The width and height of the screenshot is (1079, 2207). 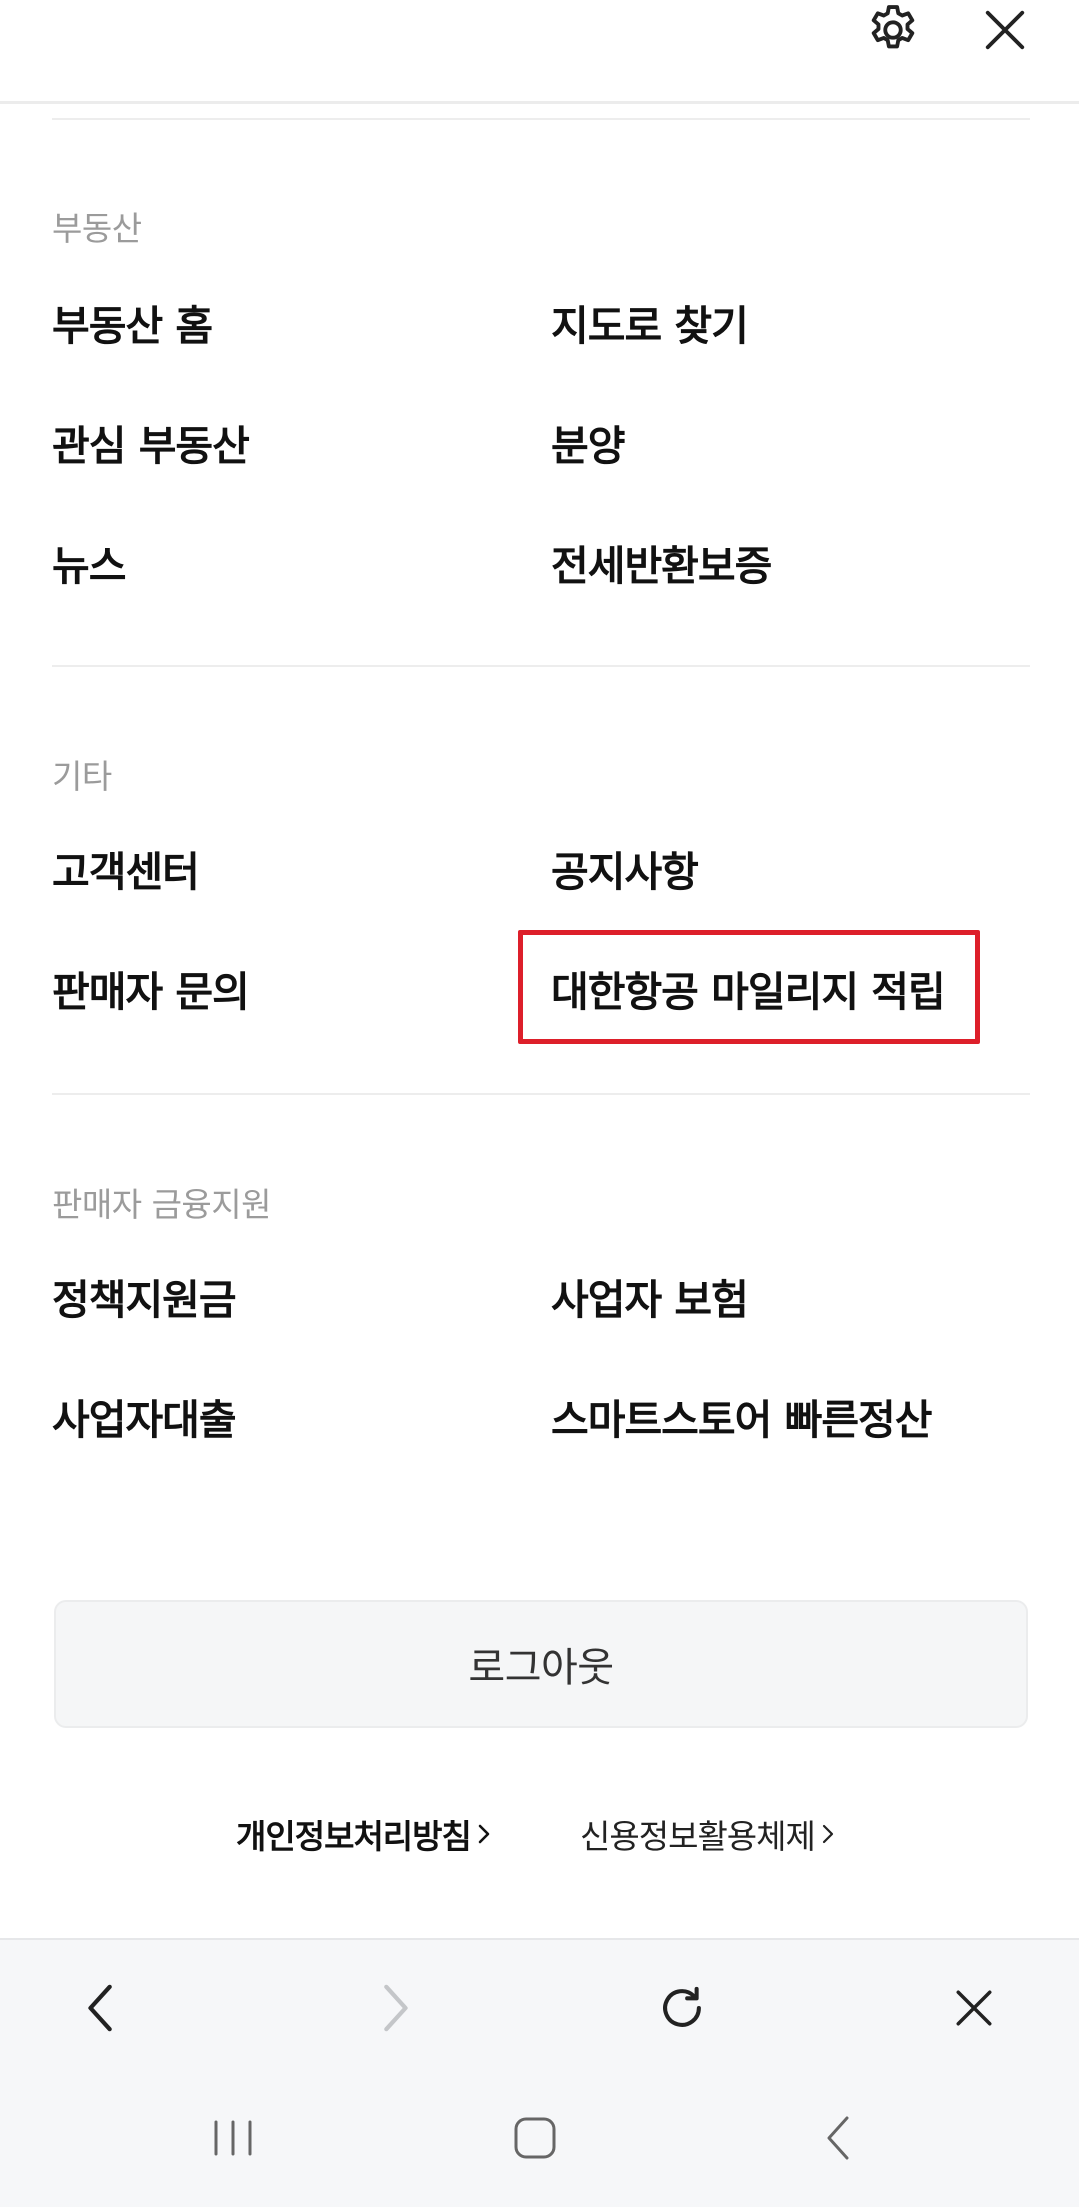 I want to click on section-title-seller-finance: 판매자 금융지원, so click(x=162, y=1204).